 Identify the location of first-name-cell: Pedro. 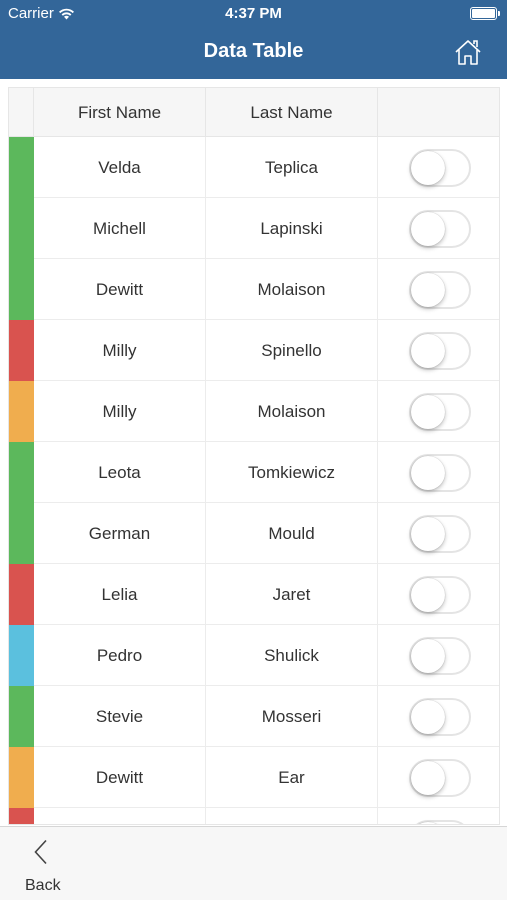
(120, 655).